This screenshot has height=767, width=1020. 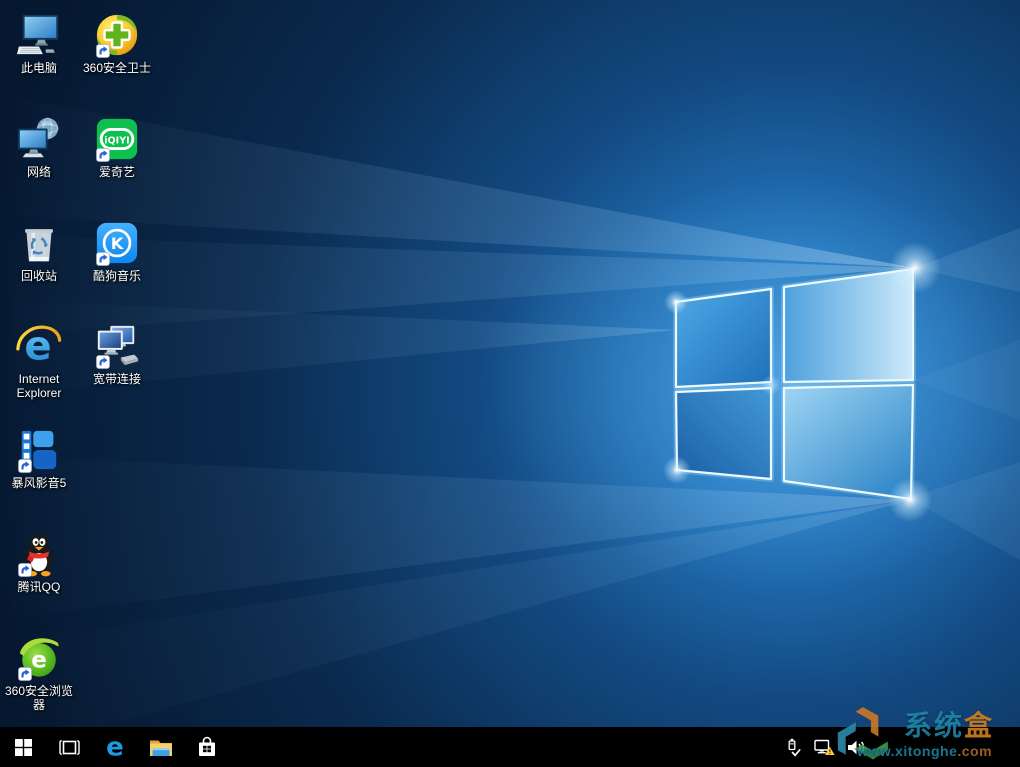 What do you see at coordinates (39, 562) in the screenshot?
I see `desktop-icon-qq: 腾讯QQ` at bounding box center [39, 562].